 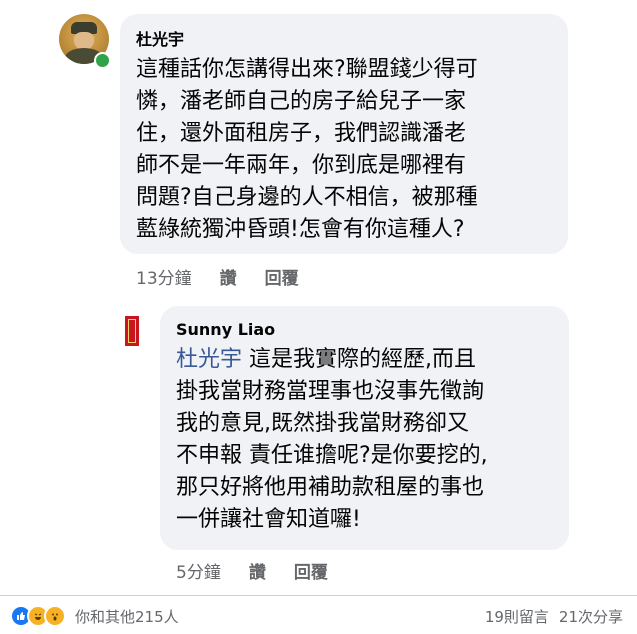 What do you see at coordinates (591, 616) in the screenshot?
I see `share-count: 21次分享` at bounding box center [591, 616].